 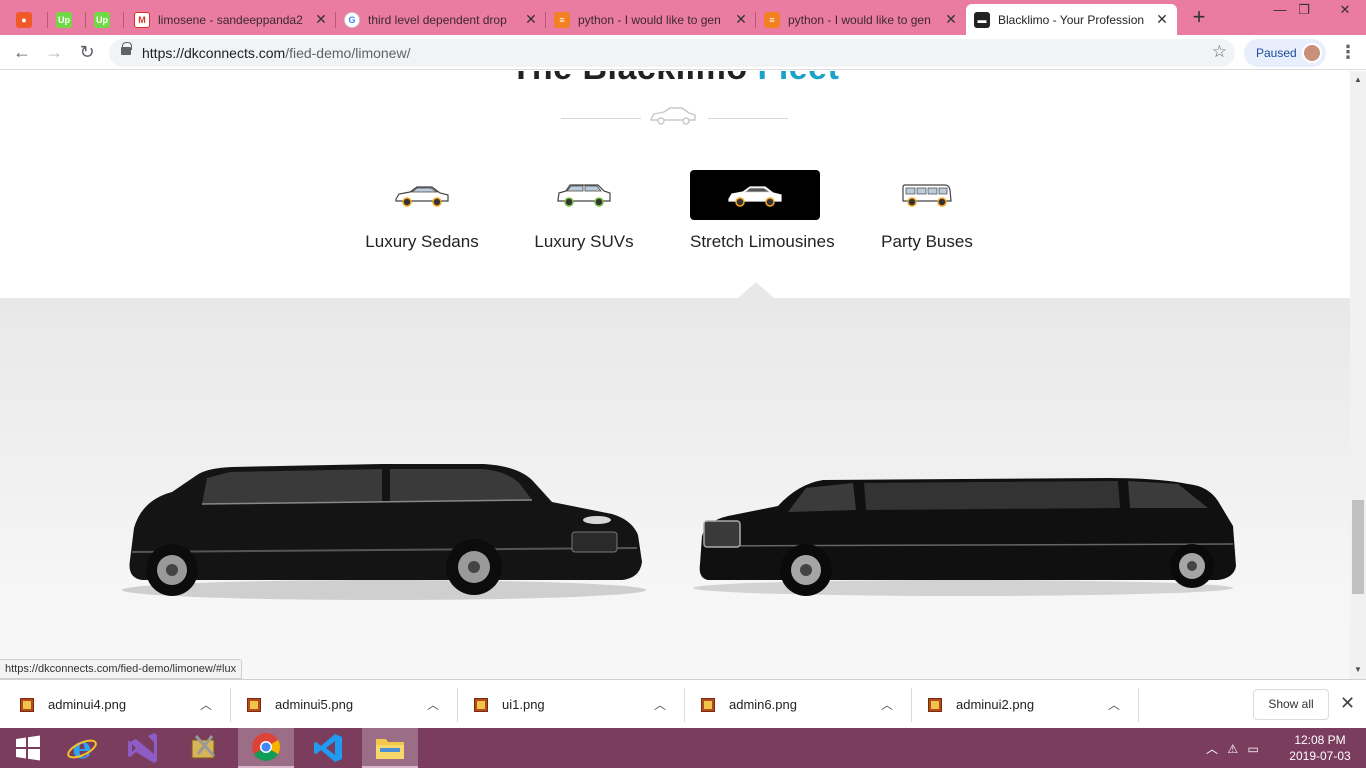 I want to click on active-tab-pointer, so click(x=756, y=290).